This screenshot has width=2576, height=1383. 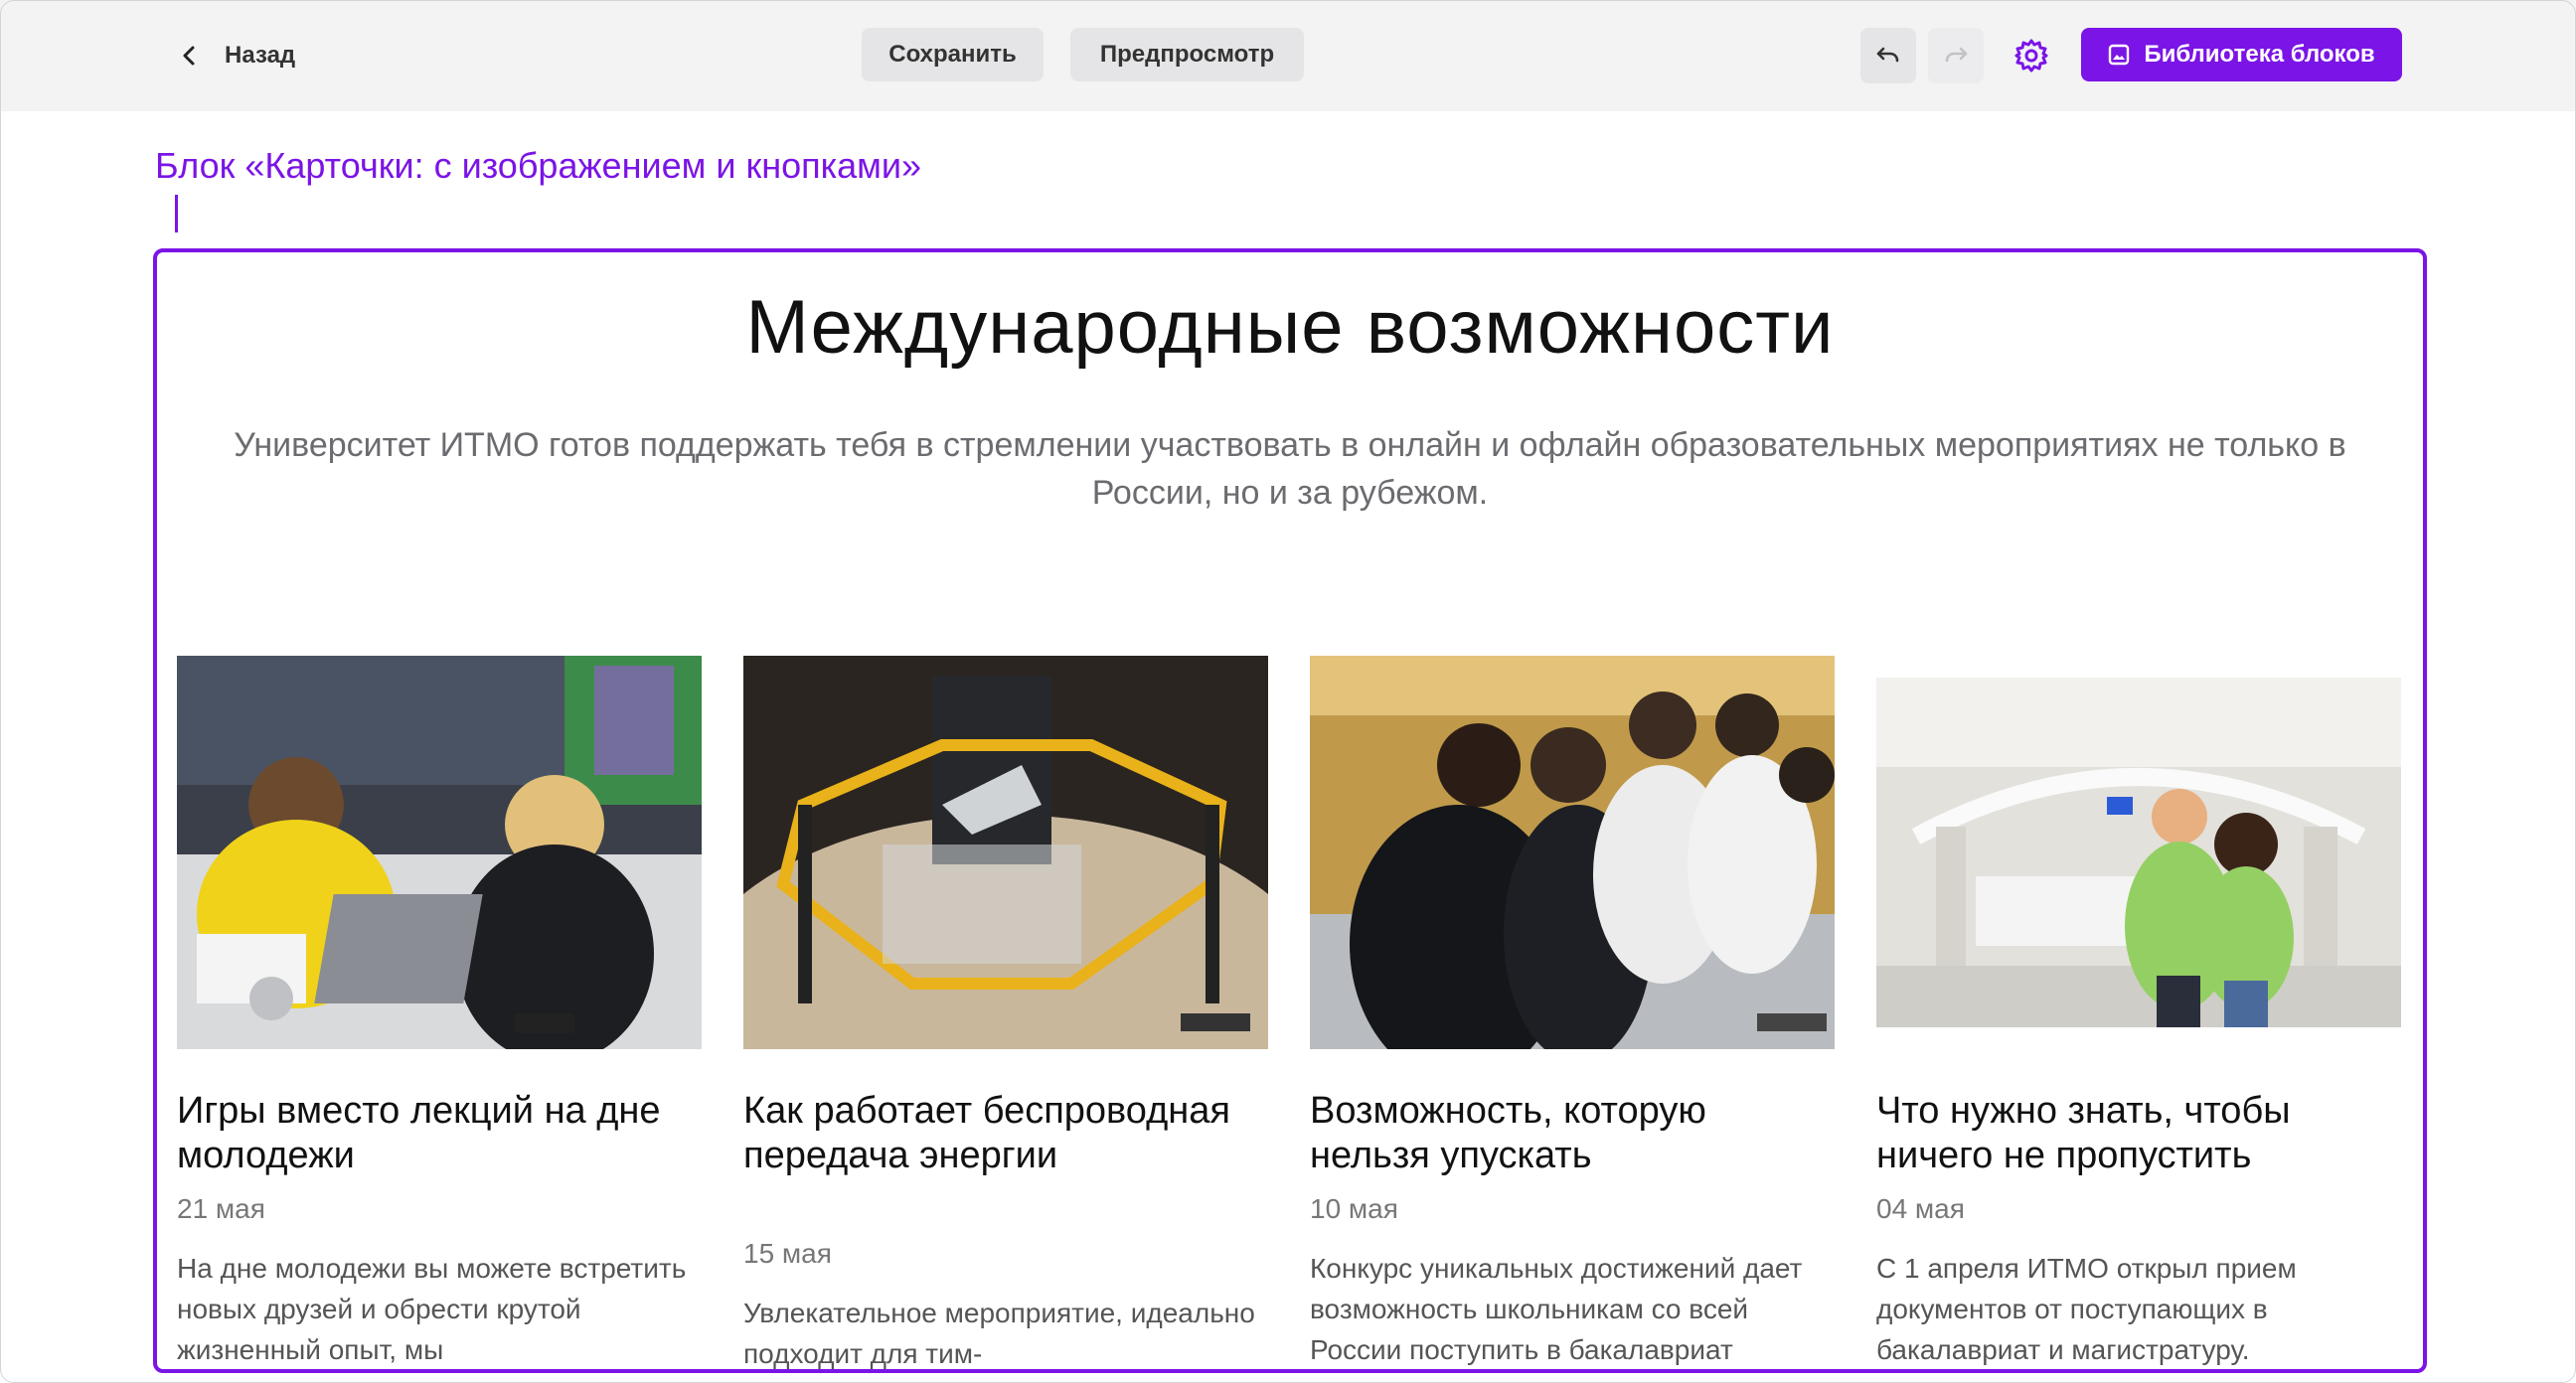 I want to click on redo-button, so click(x=1956, y=55).